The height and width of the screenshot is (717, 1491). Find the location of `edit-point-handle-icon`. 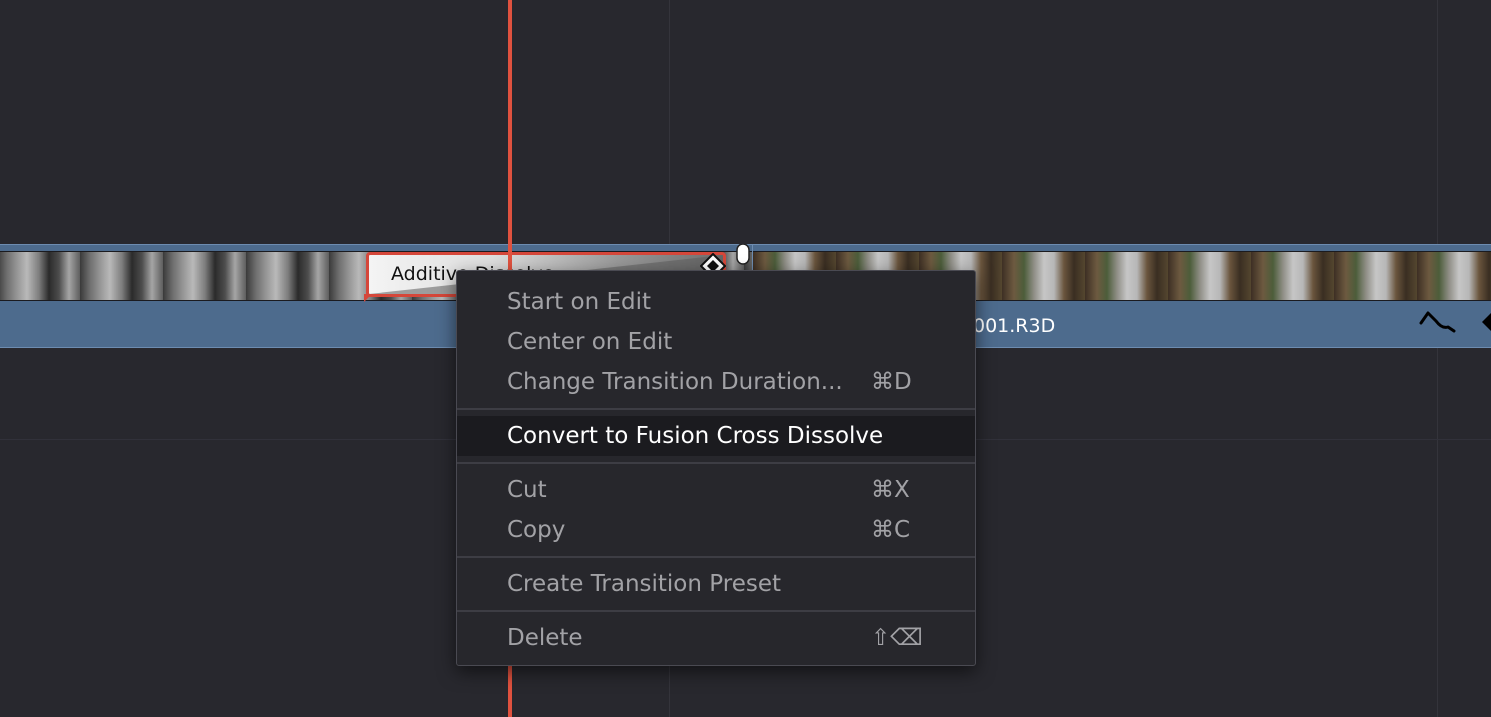

edit-point-handle-icon is located at coordinates (743, 255).